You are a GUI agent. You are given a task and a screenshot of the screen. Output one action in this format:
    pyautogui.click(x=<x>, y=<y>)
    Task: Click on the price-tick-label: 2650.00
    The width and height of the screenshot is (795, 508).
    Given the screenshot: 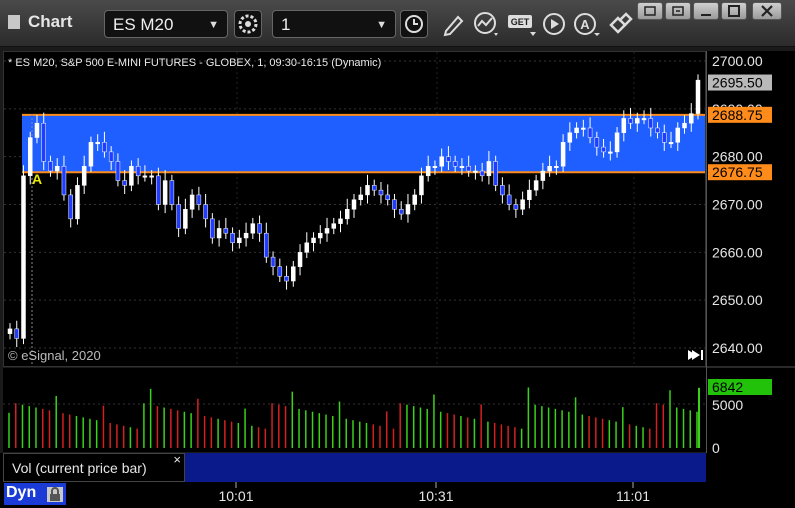 What is the action you would take?
    pyautogui.click(x=737, y=300)
    